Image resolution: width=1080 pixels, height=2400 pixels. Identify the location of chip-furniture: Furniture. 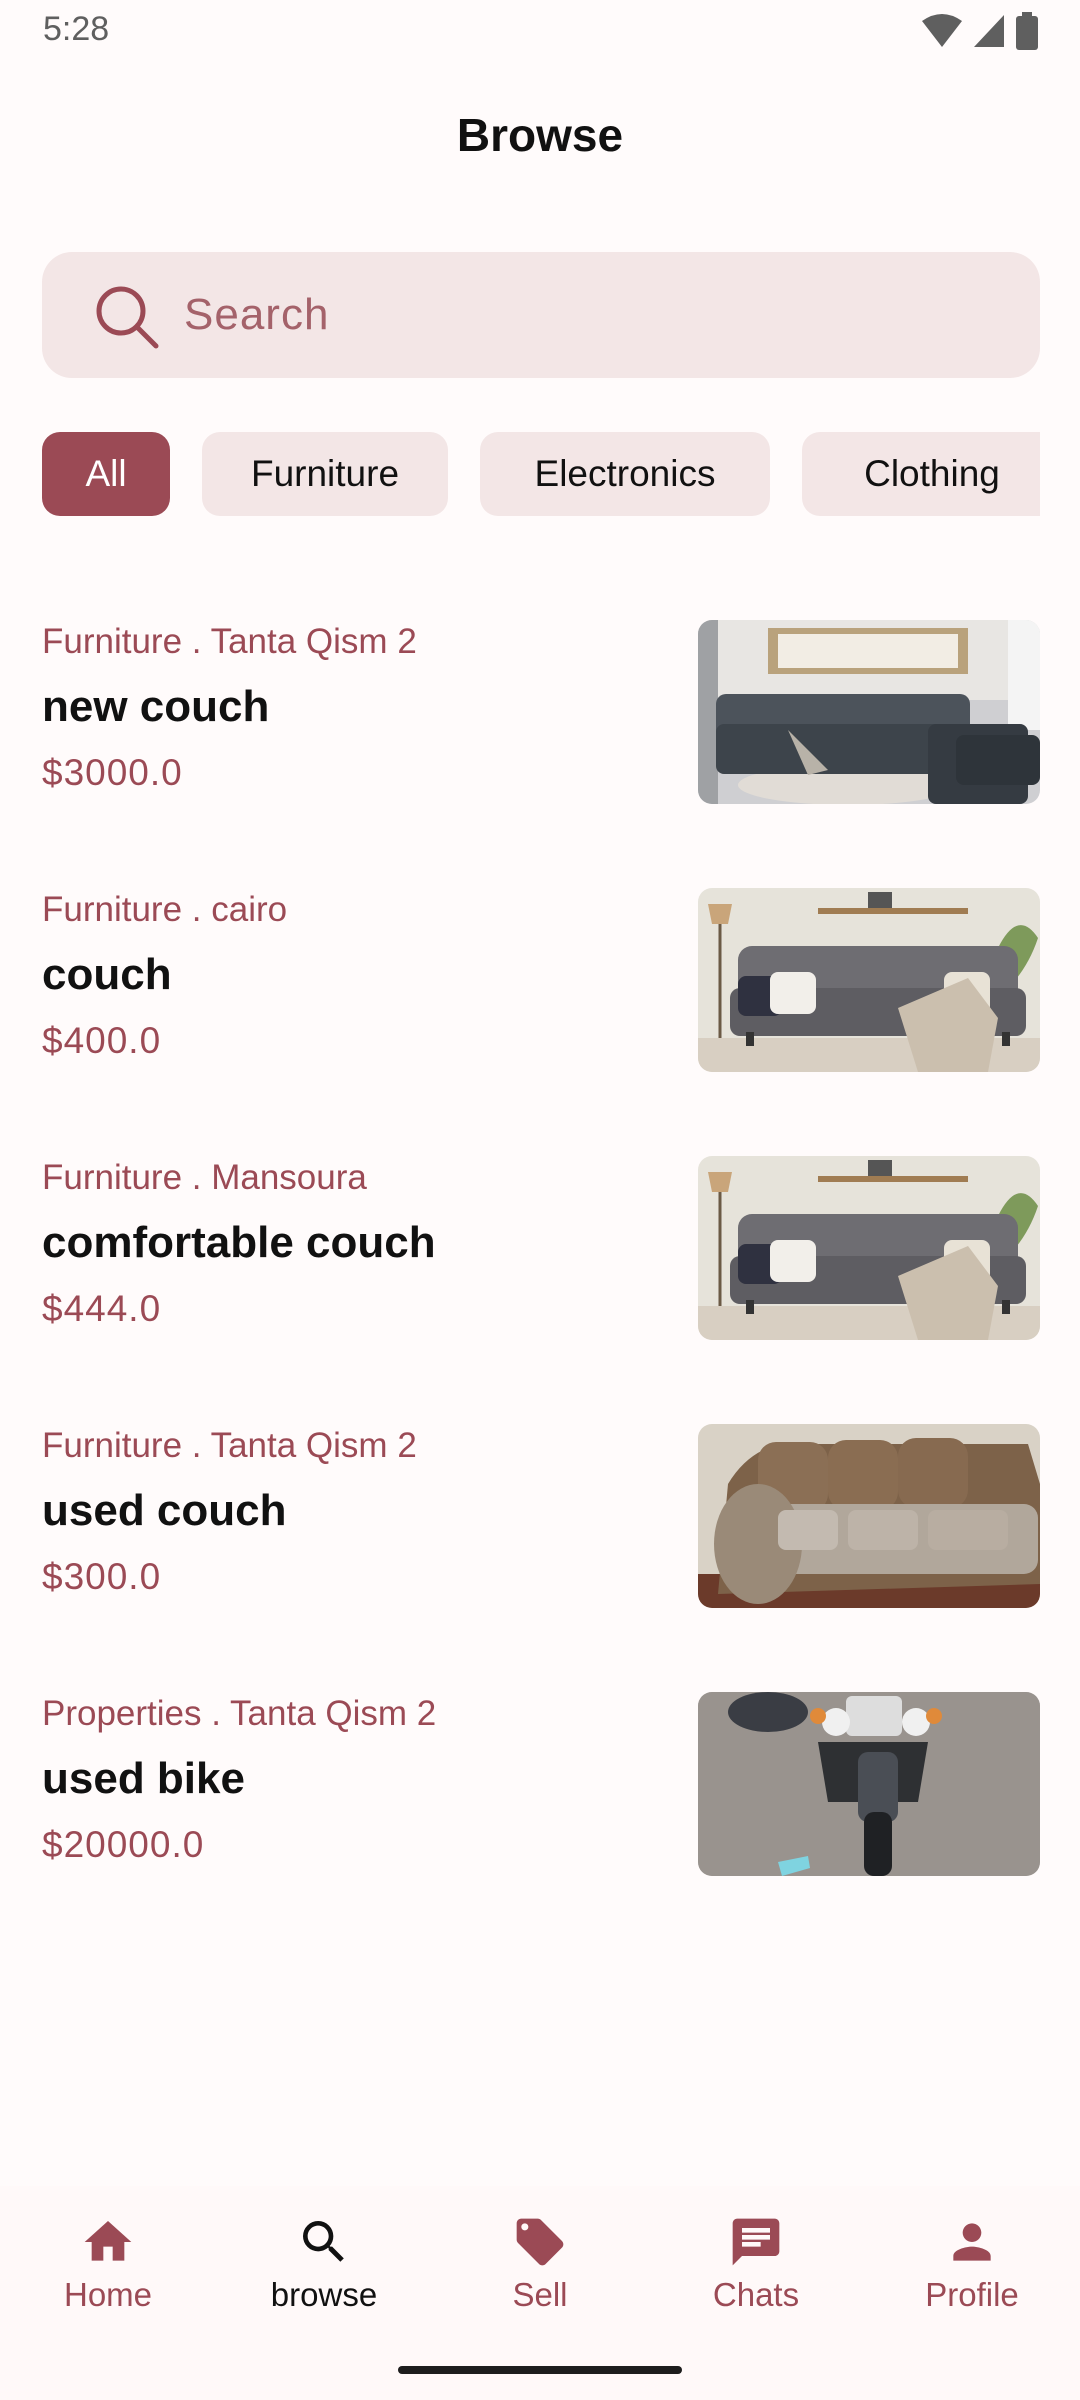
(325, 474).